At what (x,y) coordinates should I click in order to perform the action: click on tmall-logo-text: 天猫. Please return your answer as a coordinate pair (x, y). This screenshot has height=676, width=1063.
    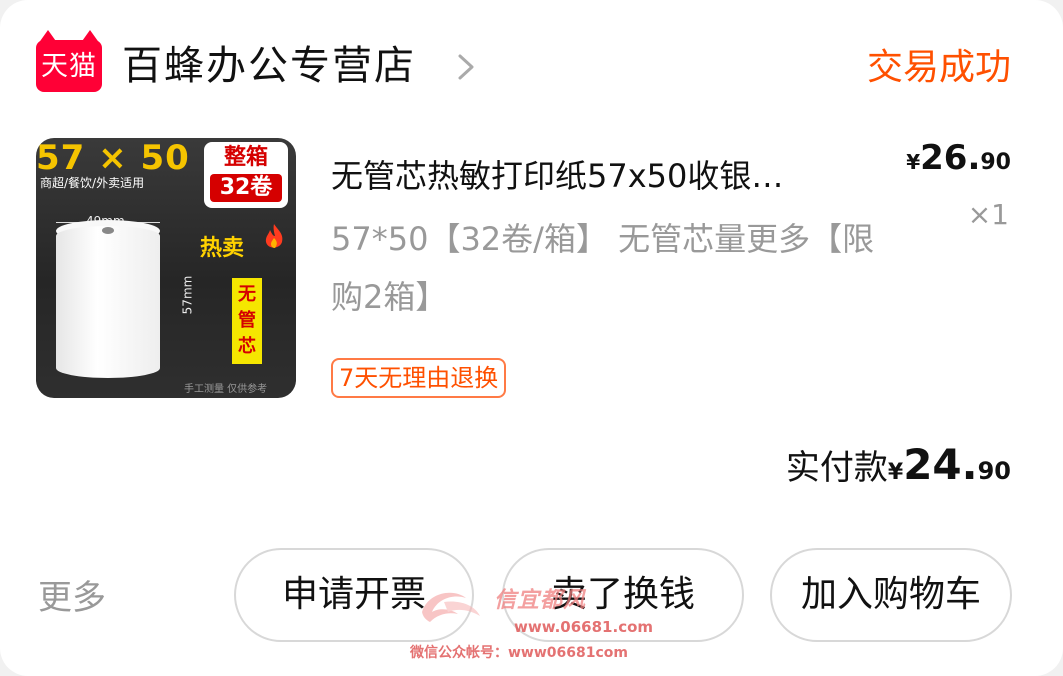
    Looking at the image, I should click on (69, 66).